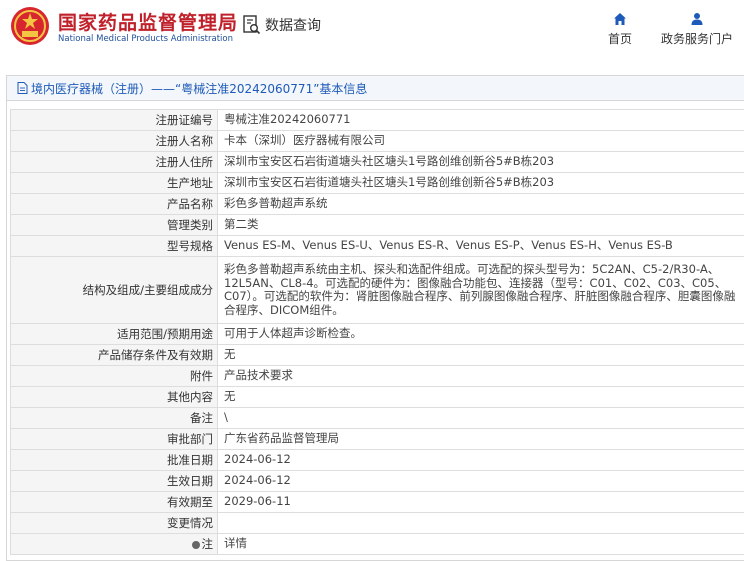 The image size is (744, 561). Describe the element at coordinates (481, 418) in the screenshot. I see `field-value: \` at that location.